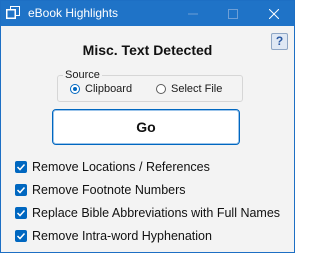 The image size is (320, 253). What do you see at coordinates (233, 13) in the screenshot?
I see `maximize-icon` at bounding box center [233, 13].